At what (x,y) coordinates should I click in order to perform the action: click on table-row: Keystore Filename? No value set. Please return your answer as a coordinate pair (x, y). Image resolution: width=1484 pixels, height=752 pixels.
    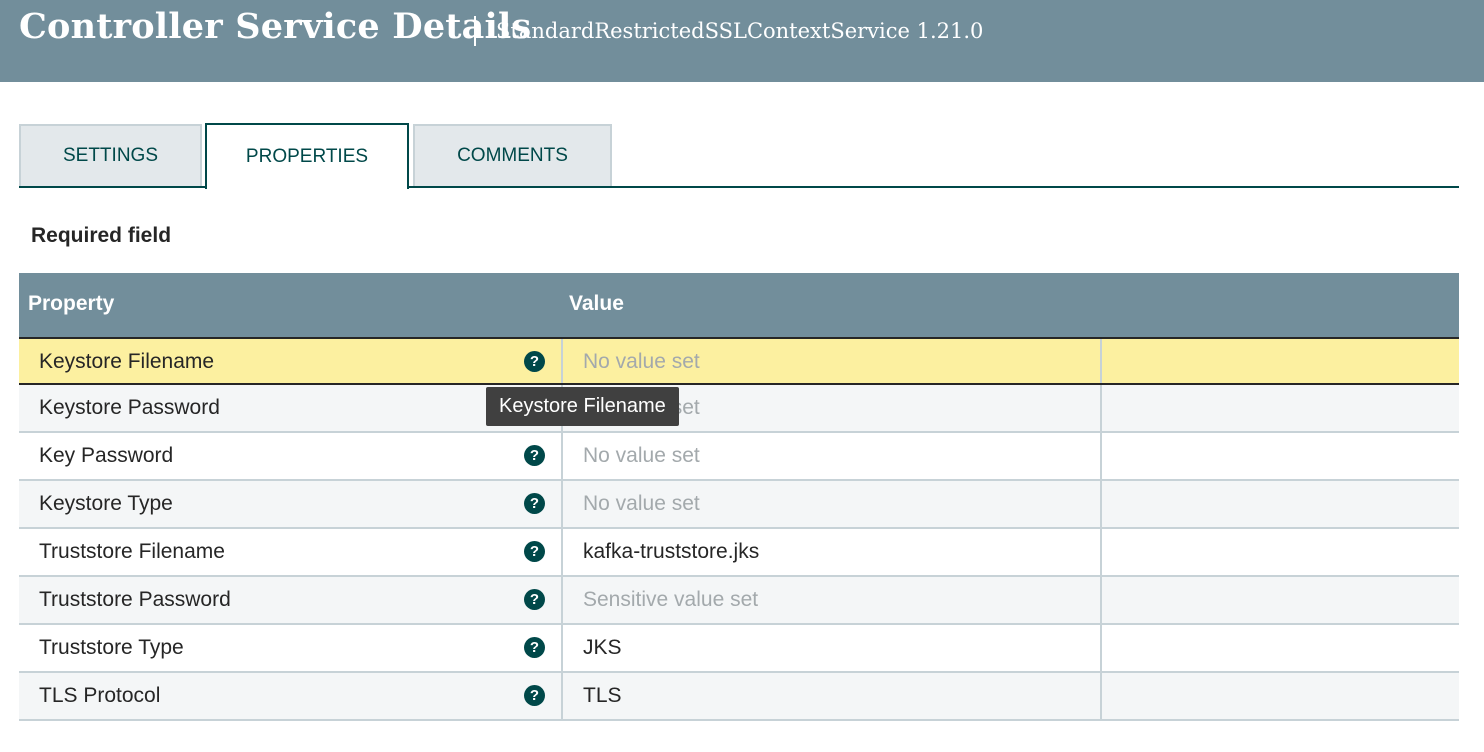
    Looking at the image, I should click on (739, 361).